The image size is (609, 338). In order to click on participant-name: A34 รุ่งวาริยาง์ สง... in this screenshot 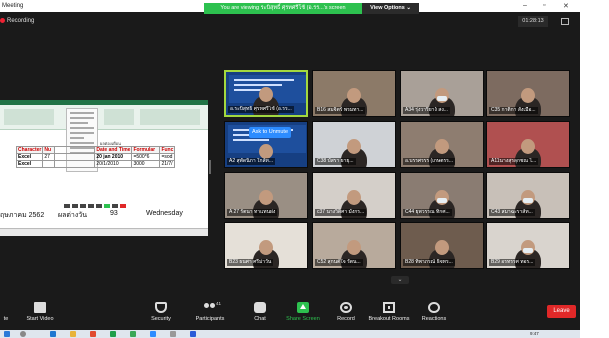, I will do `click(426, 110)`.